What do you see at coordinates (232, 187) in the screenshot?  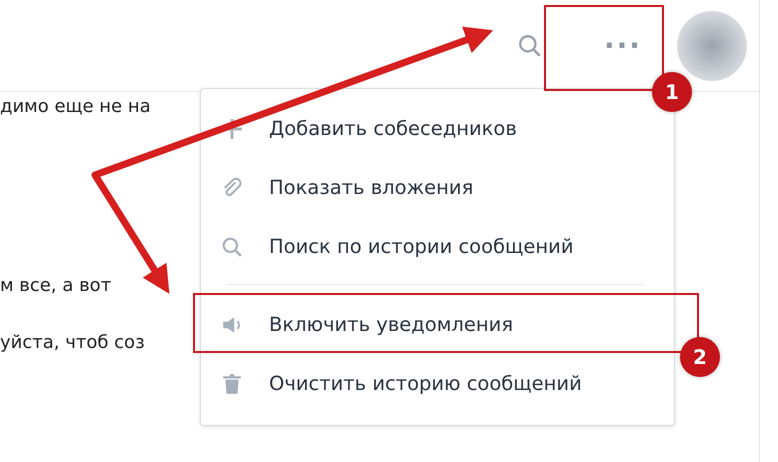 I see `paperclip-icon` at bounding box center [232, 187].